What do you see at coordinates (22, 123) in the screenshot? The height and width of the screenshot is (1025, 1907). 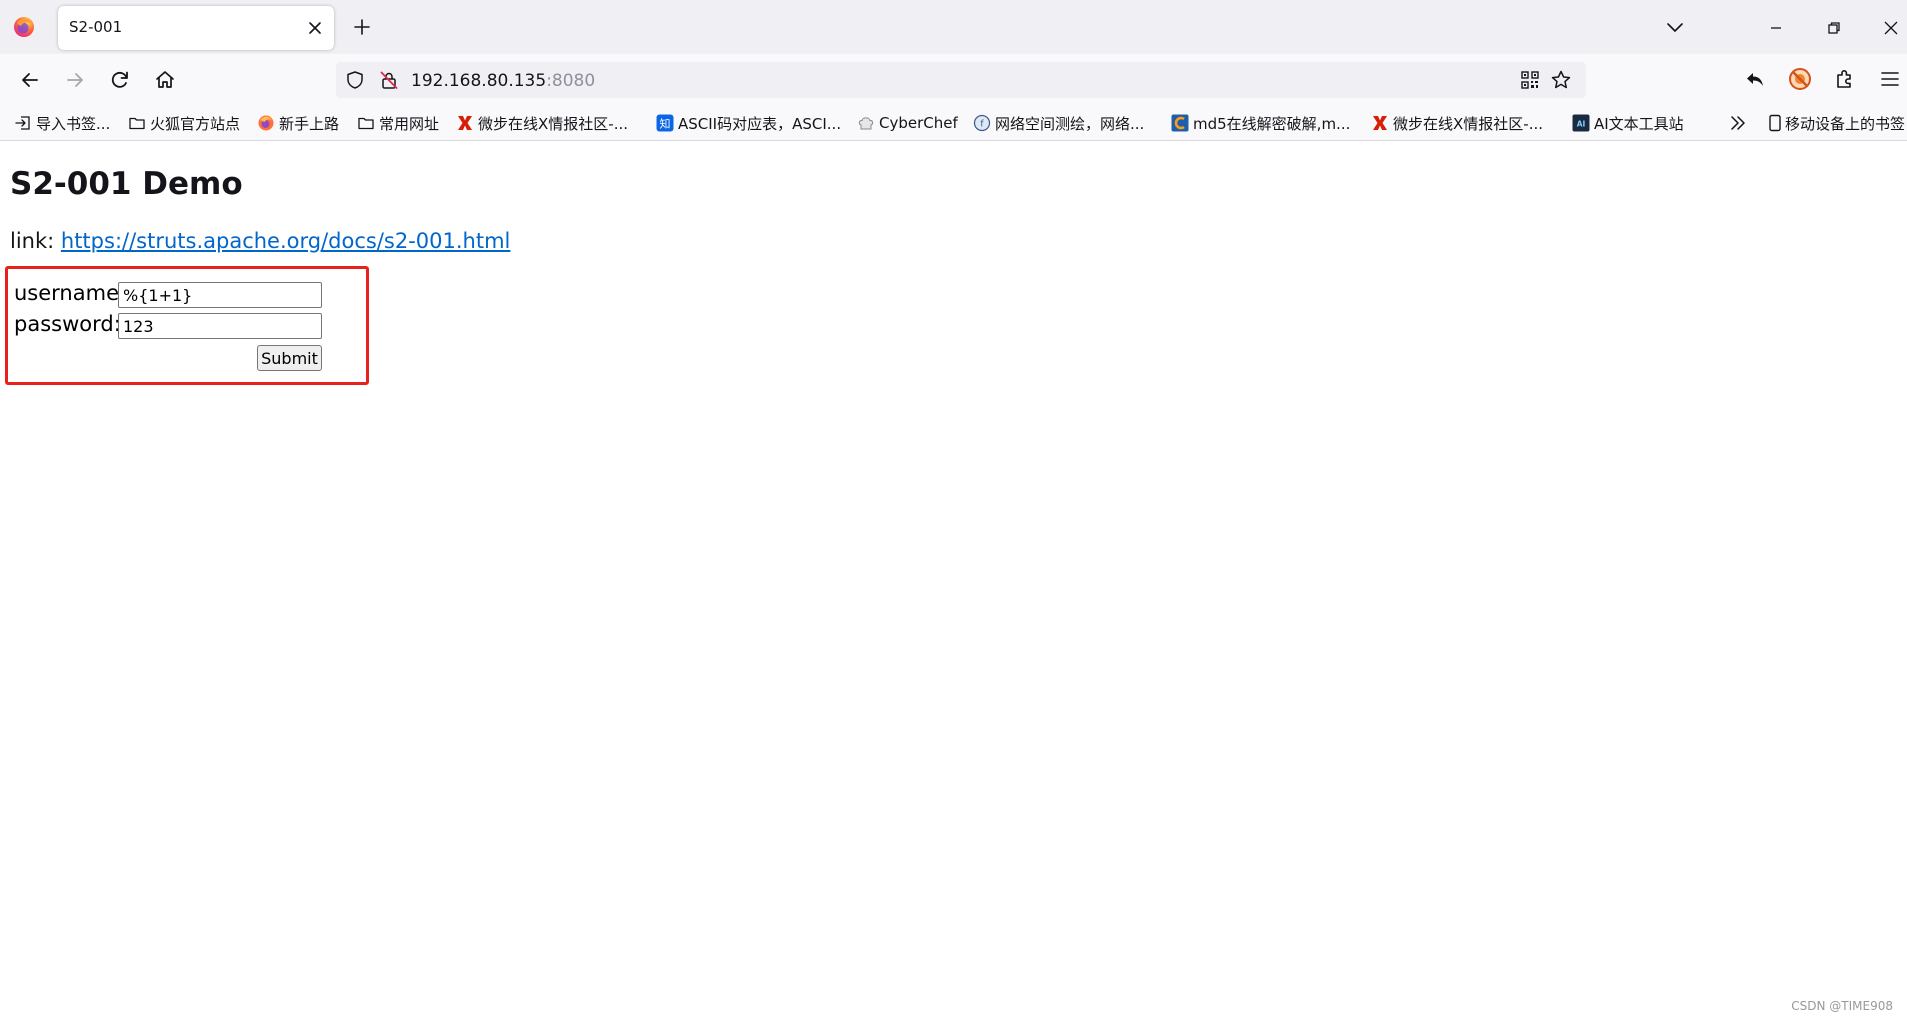 I see `import-icon` at bounding box center [22, 123].